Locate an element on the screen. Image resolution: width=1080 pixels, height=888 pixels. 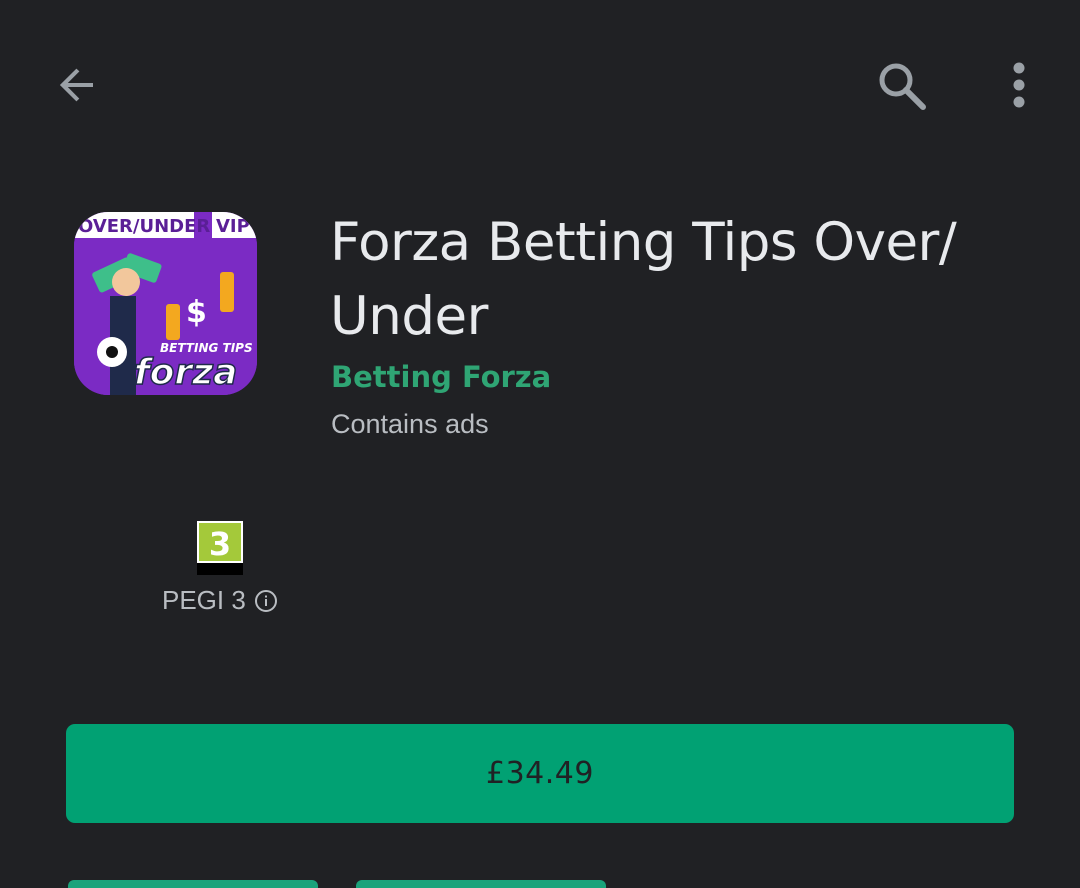
icon-text-over-under: OVER/UNDER is located at coordinates (144, 226).